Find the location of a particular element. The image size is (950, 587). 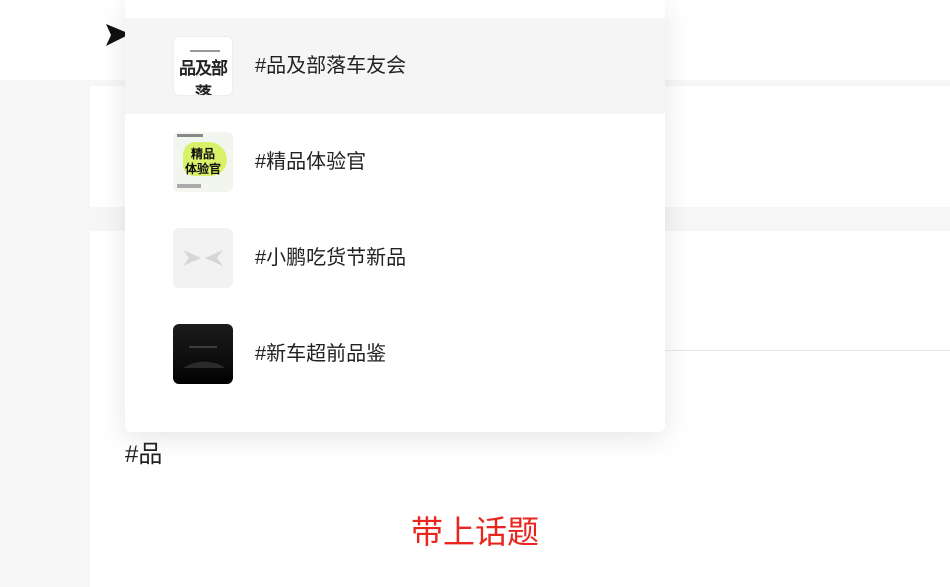

topic-label: #小鹏吃货节新品 is located at coordinates (331, 258).